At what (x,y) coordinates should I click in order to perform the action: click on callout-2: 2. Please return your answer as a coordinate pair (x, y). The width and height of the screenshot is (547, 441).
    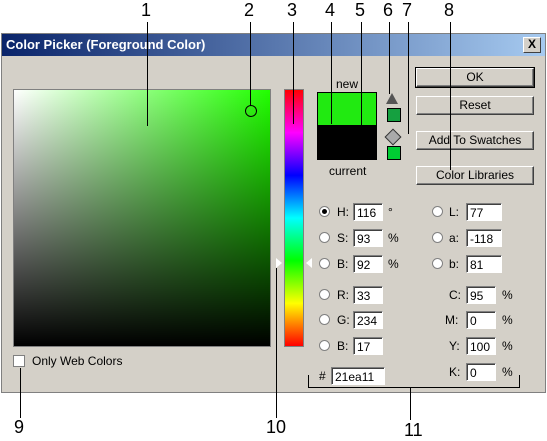
    Looking at the image, I should click on (249, 10).